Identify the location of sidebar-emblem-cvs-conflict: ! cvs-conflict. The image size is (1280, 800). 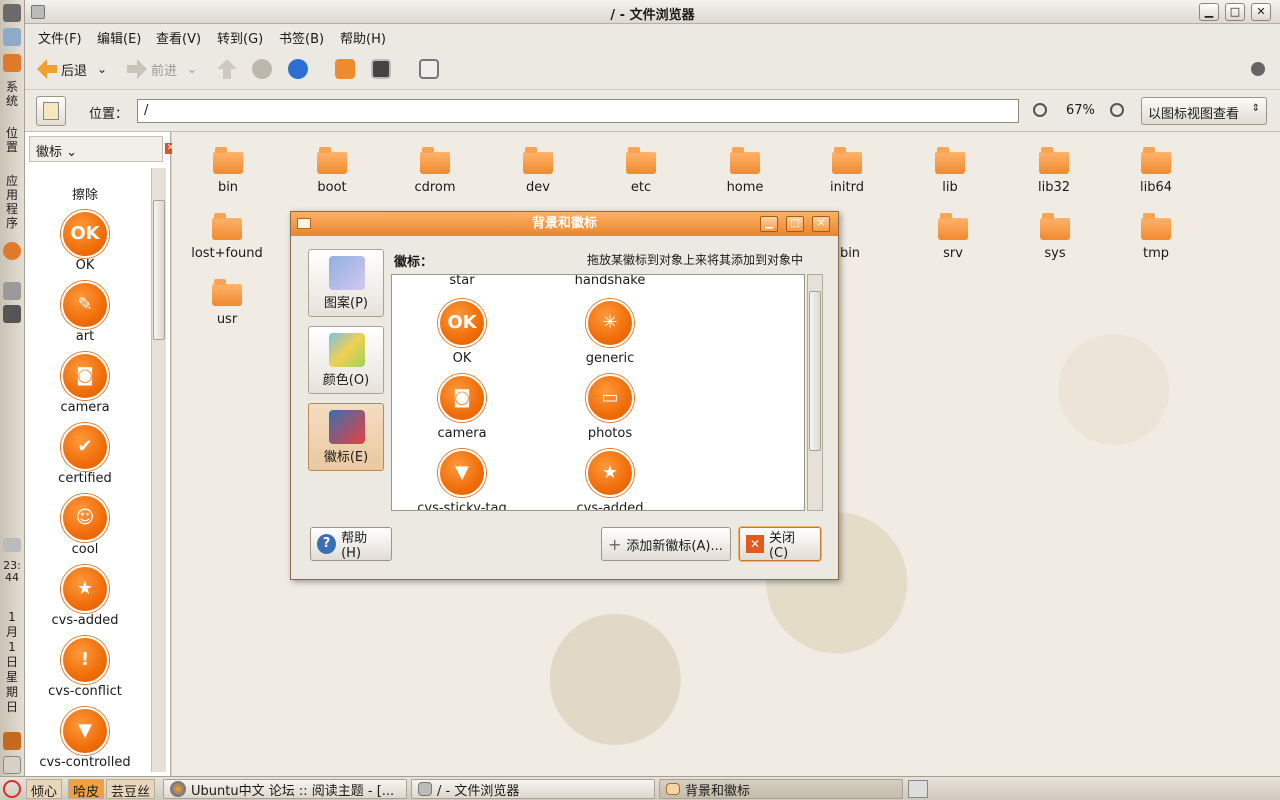
(85, 667).